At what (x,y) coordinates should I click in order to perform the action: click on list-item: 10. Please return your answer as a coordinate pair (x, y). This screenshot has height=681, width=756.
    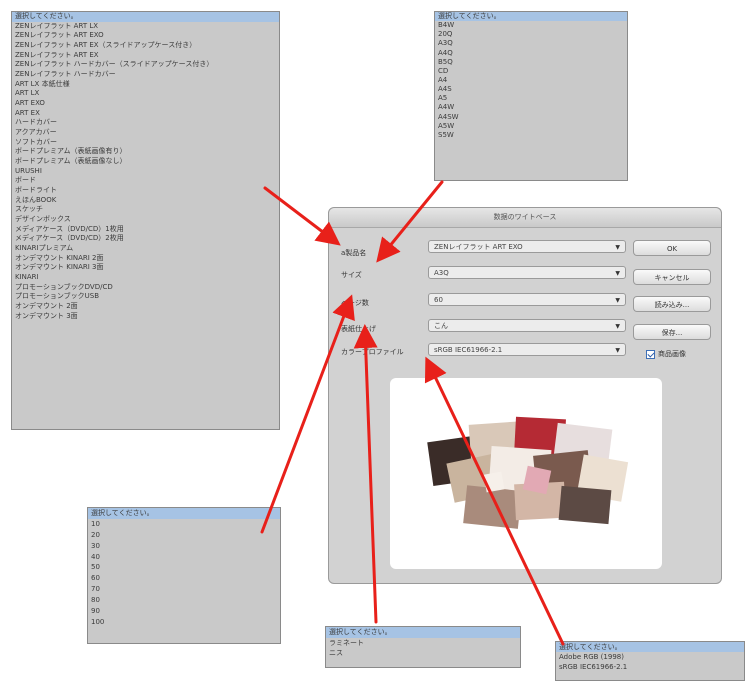
    Looking at the image, I should click on (184, 524).